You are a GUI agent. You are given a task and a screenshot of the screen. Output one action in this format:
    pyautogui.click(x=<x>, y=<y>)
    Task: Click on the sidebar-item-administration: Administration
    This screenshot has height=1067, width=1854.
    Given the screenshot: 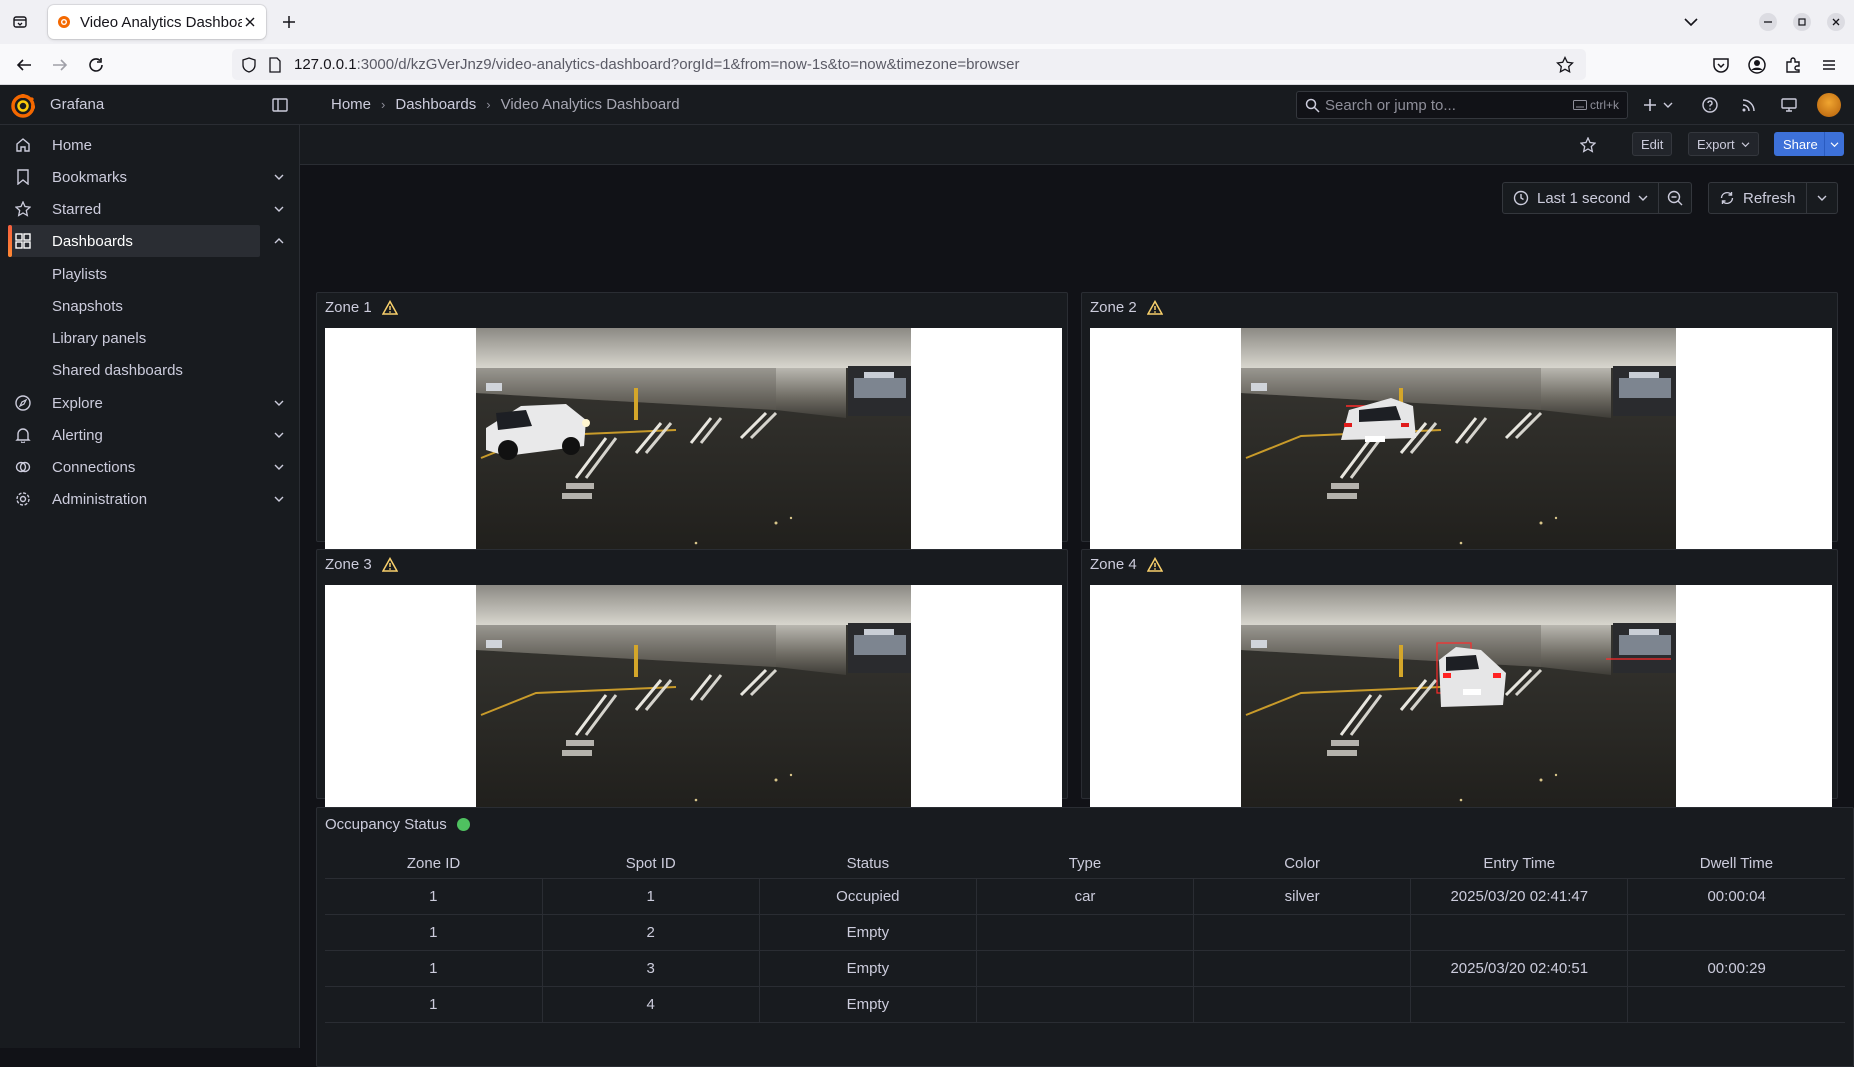 What is the action you would take?
    pyautogui.click(x=150, y=499)
    